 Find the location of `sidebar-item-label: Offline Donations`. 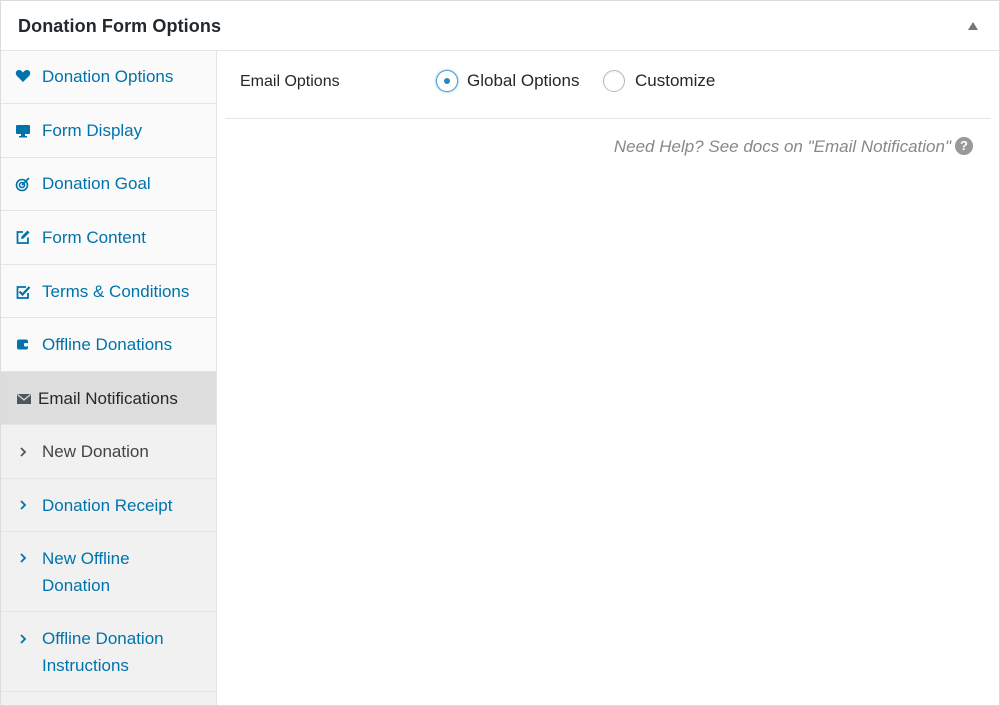

sidebar-item-label: Offline Donations is located at coordinates (107, 344).